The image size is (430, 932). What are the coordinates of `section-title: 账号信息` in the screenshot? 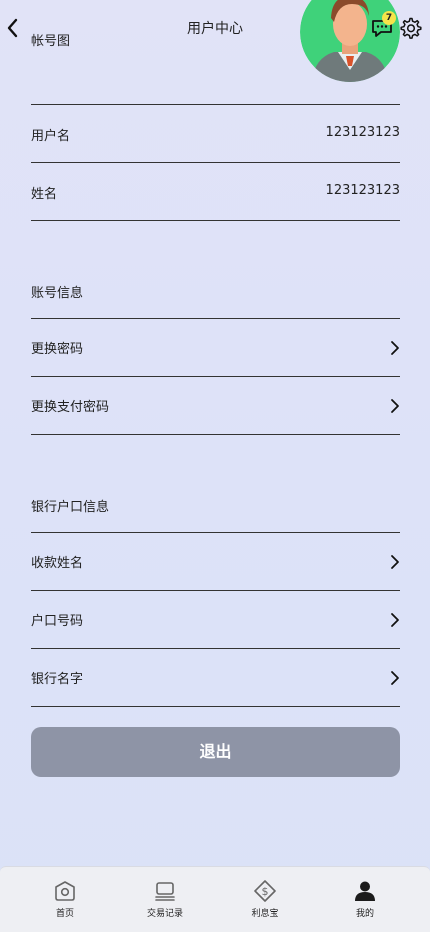 It's located at (57, 293).